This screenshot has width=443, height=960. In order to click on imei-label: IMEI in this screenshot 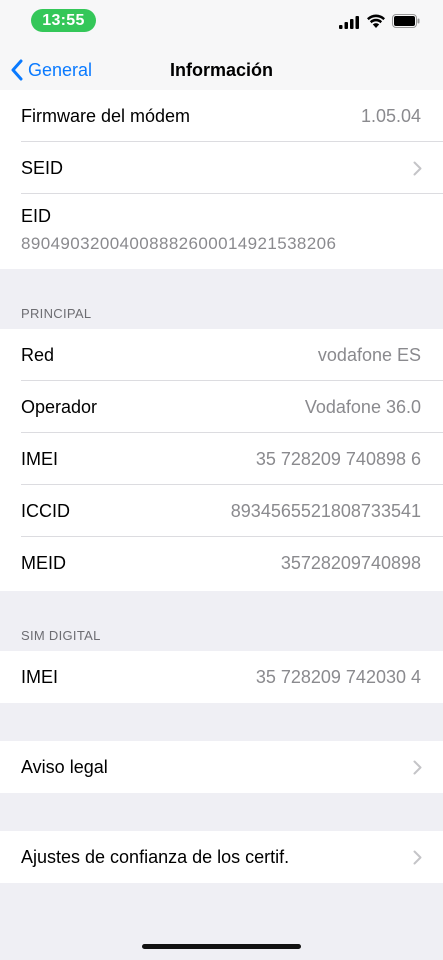, I will do `click(40, 459)`.